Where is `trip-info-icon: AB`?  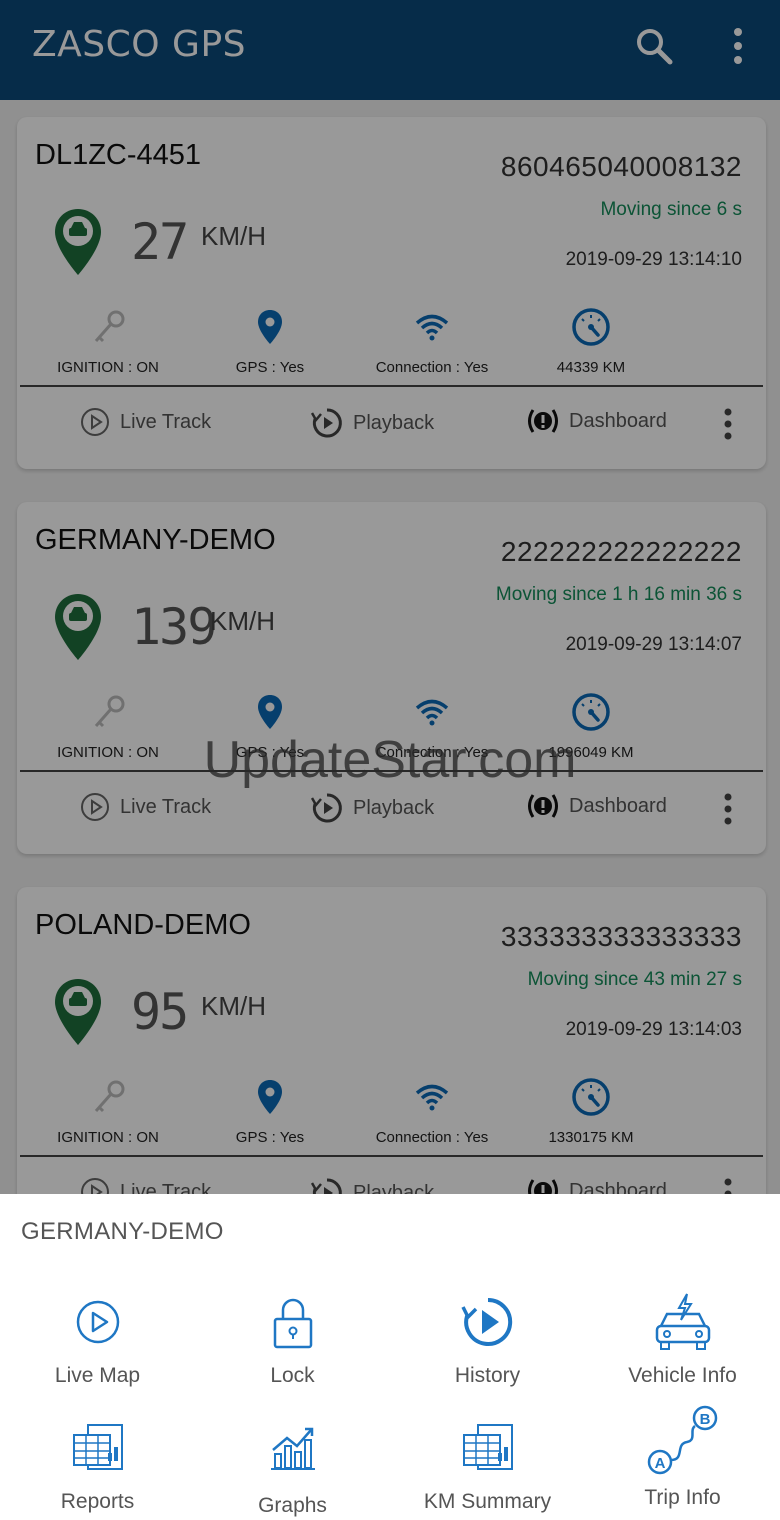
trip-info-icon: AB is located at coordinates (682, 1442).